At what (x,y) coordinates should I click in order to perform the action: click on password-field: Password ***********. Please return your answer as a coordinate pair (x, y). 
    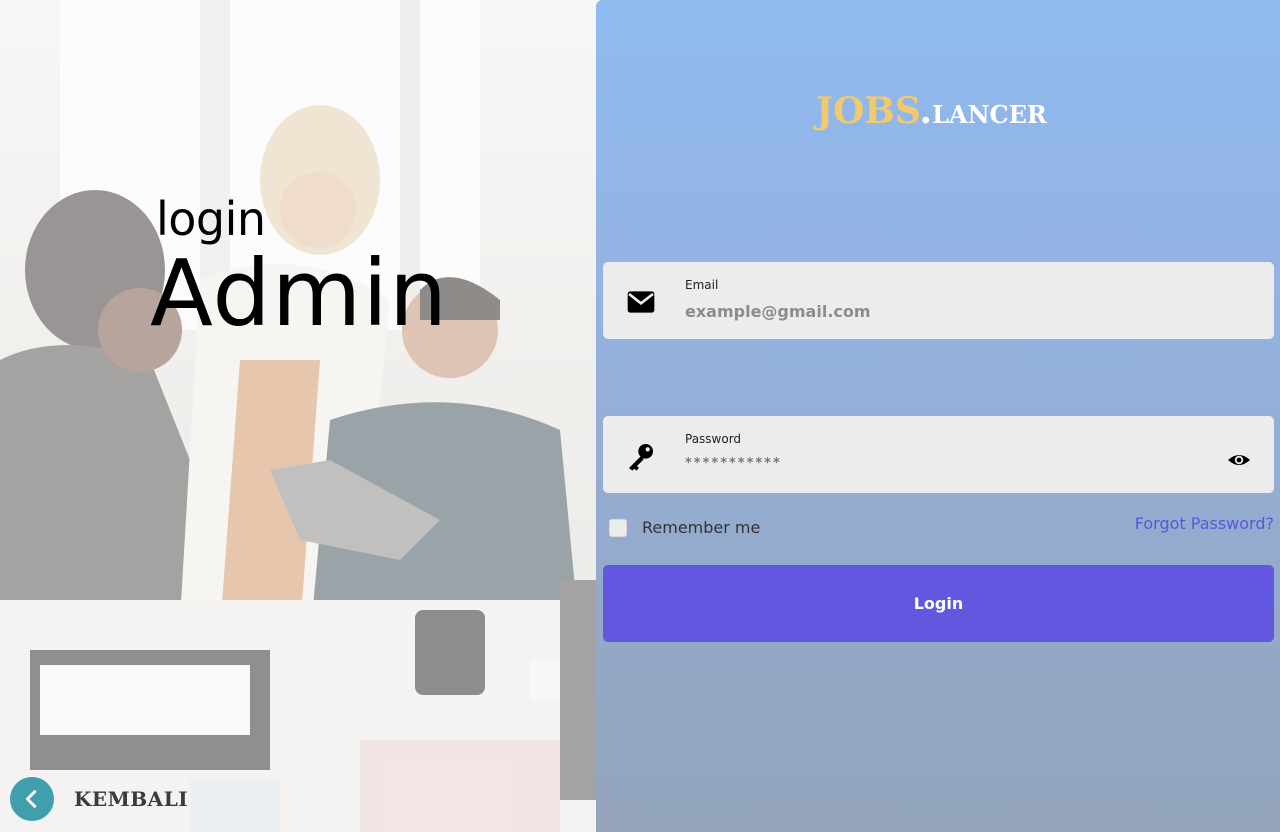
    Looking at the image, I should click on (938, 454).